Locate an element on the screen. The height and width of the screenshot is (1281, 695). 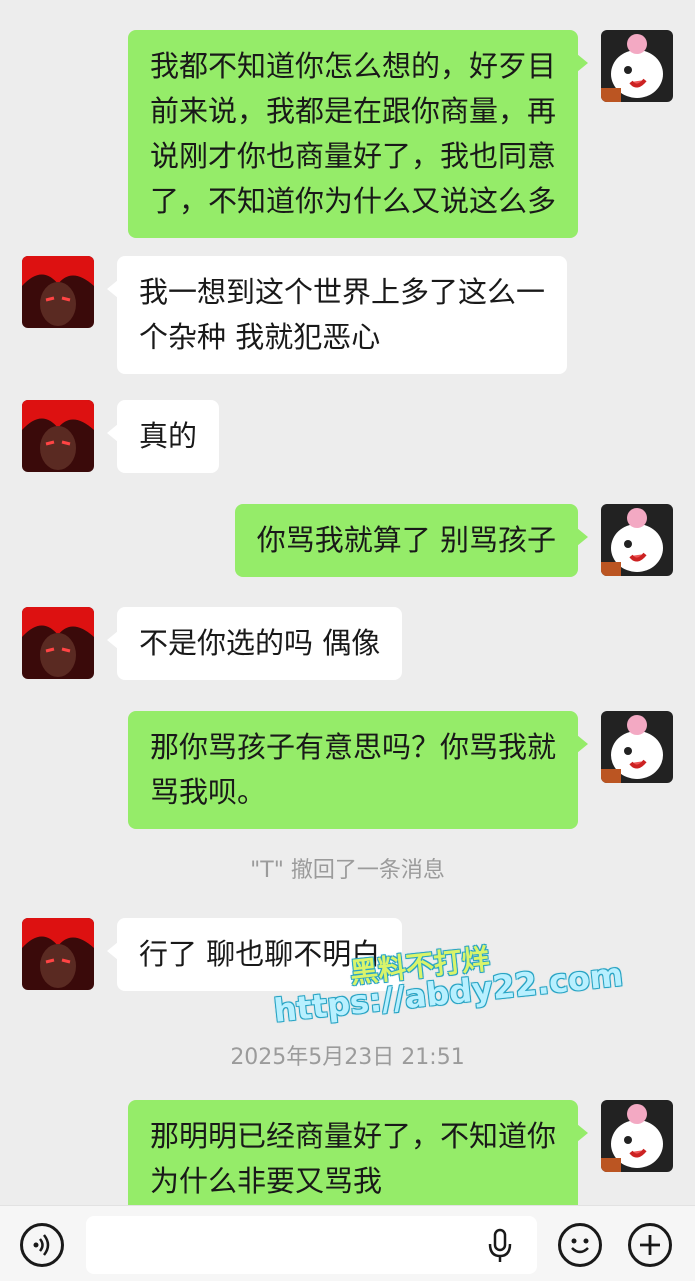
timestamp: 2025年5月23日 21:51 is located at coordinates (347, 1057).